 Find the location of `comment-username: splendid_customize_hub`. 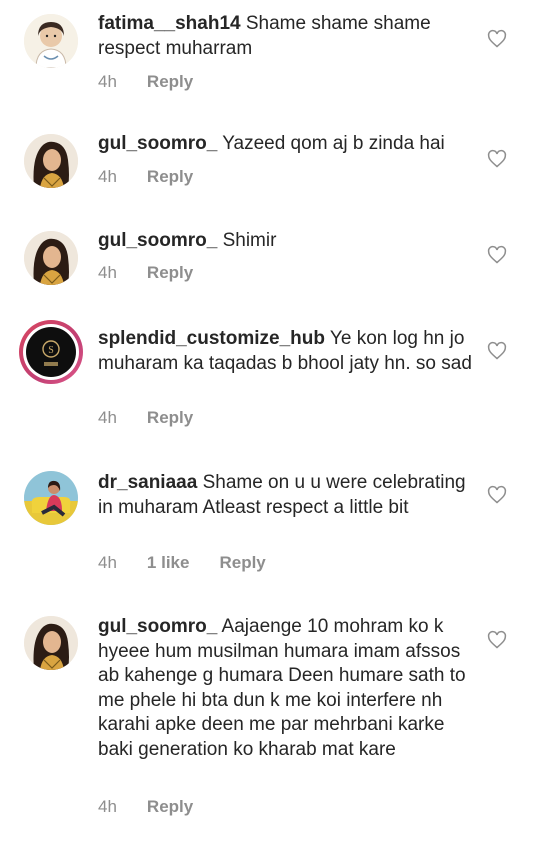

comment-username: splendid_customize_hub is located at coordinates (211, 338).